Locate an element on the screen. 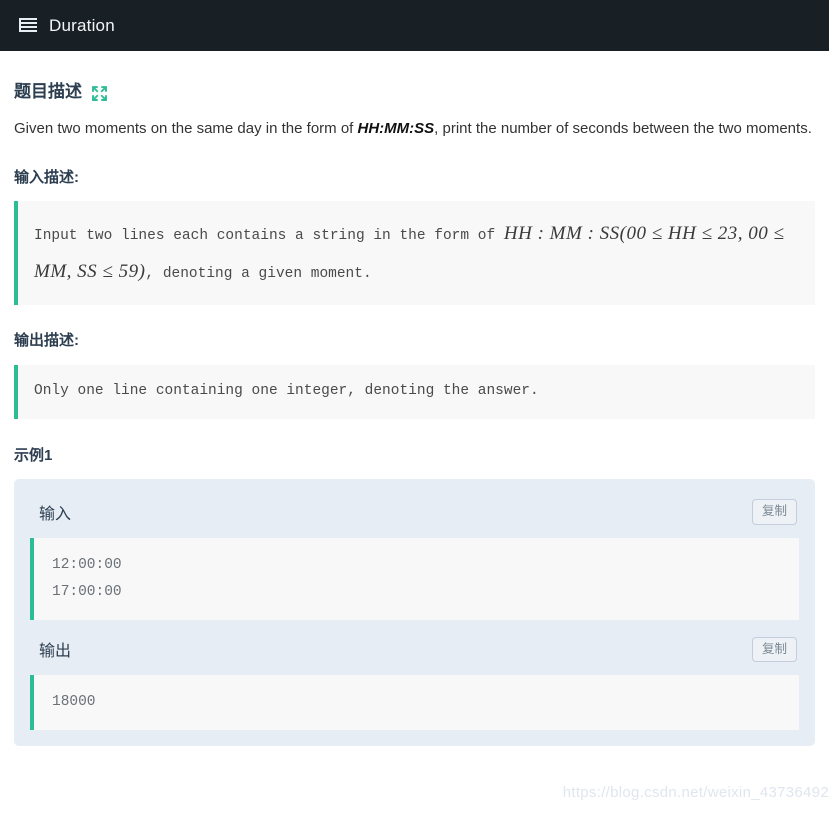 The width and height of the screenshot is (829, 820). output-description-heading-label: 输出描述: is located at coordinates (46, 341).